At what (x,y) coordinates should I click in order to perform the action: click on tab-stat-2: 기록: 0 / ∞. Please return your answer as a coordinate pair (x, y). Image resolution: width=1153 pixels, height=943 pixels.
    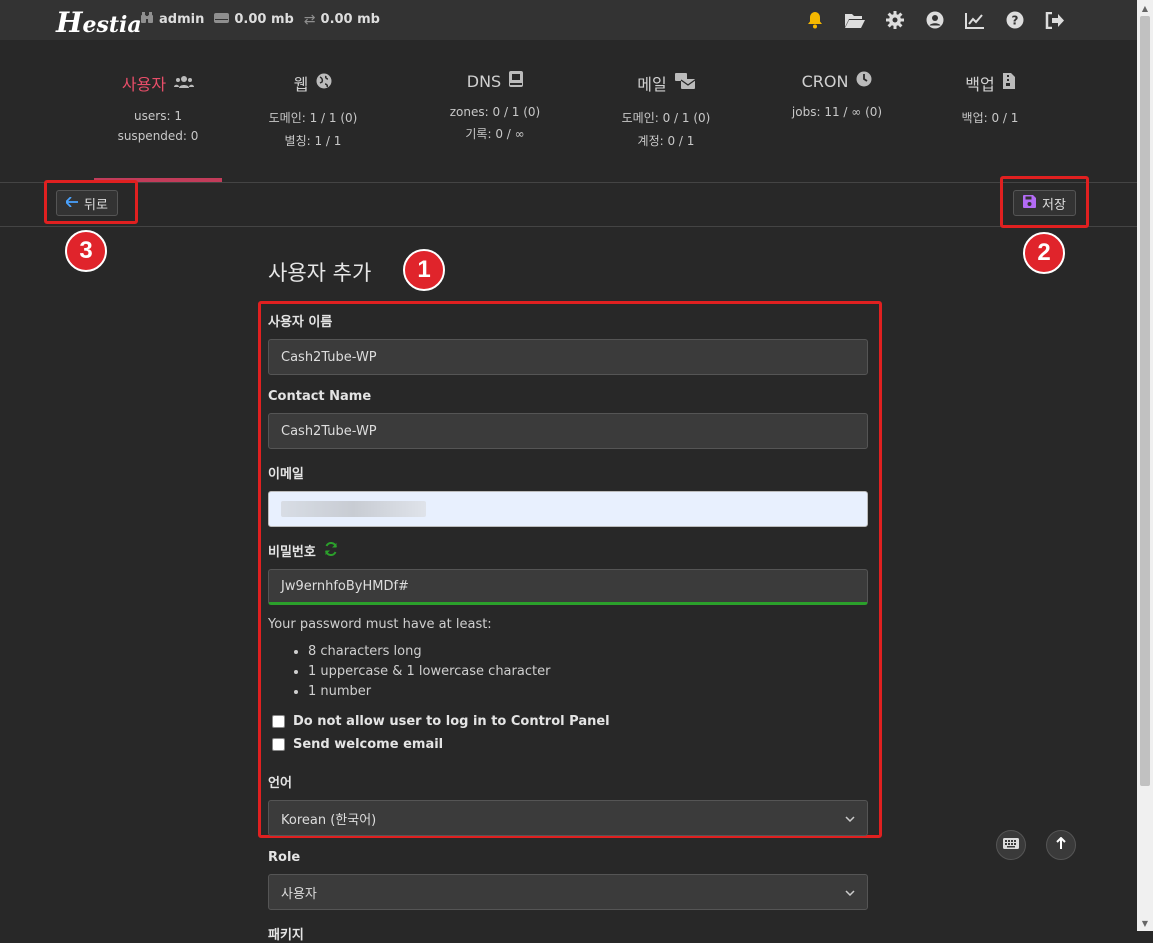
    Looking at the image, I should click on (495, 134).